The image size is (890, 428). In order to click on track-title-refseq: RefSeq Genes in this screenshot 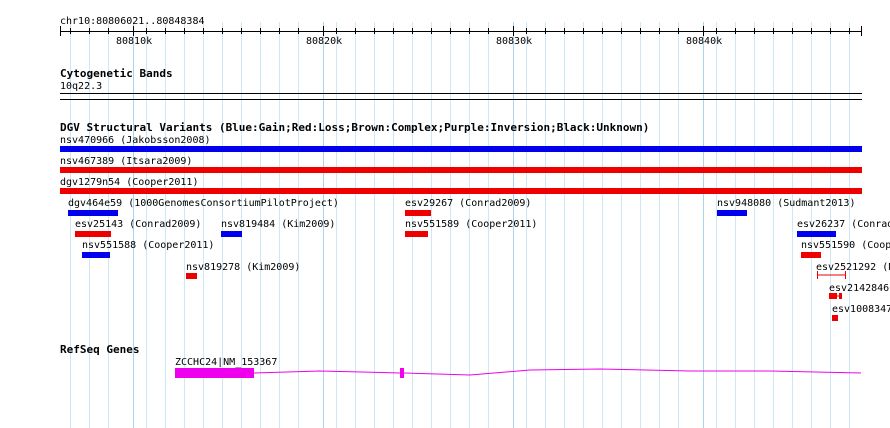, I will do `click(99, 350)`.